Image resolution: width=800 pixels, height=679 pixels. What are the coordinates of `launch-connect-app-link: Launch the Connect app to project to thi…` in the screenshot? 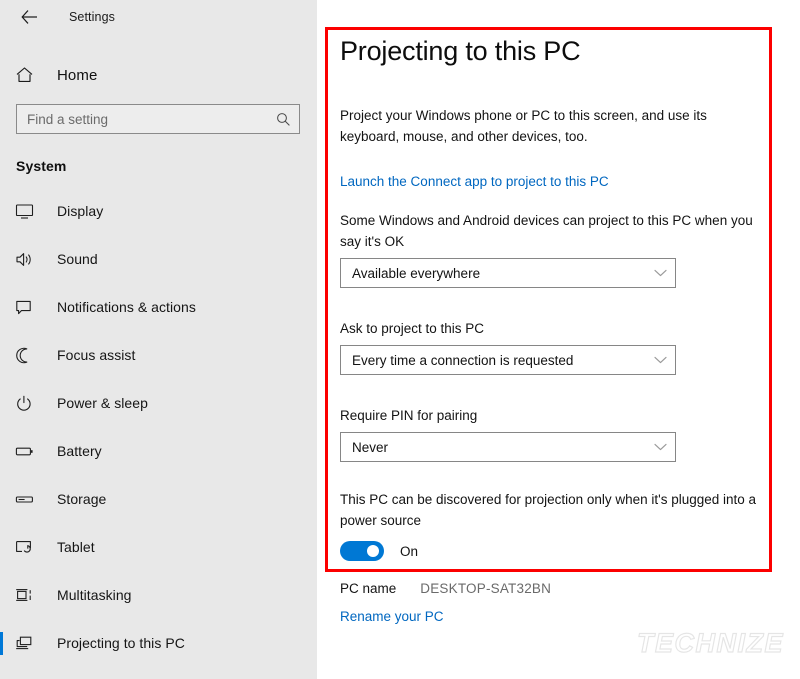 It's located at (474, 181).